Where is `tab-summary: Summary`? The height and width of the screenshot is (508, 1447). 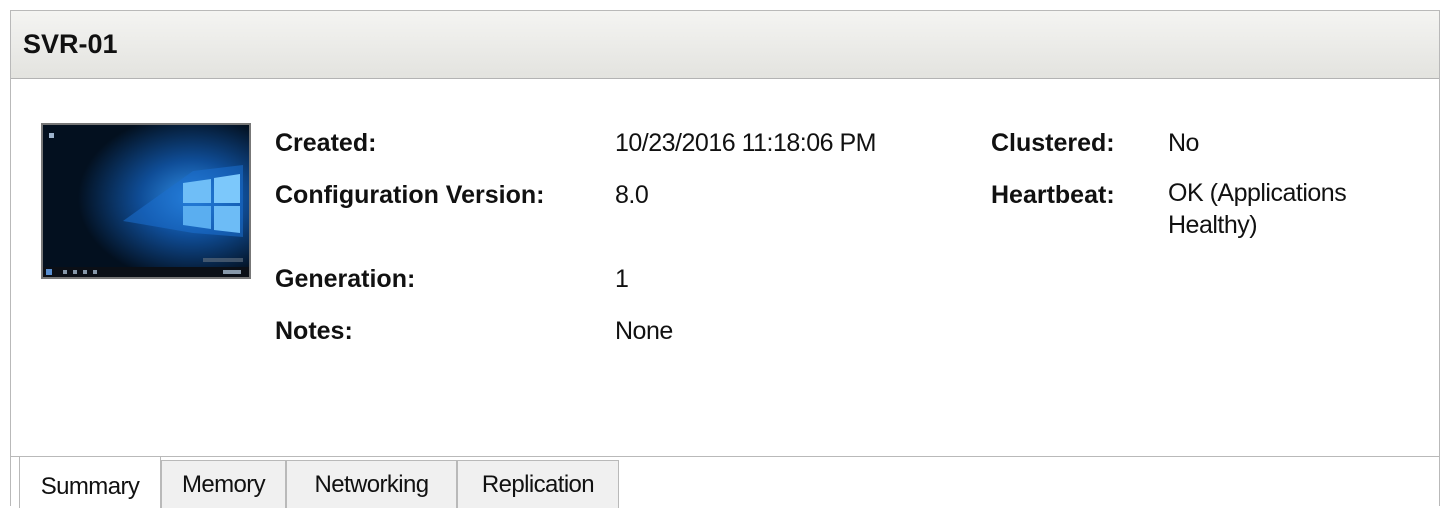
tab-summary: Summary is located at coordinates (90, 482).